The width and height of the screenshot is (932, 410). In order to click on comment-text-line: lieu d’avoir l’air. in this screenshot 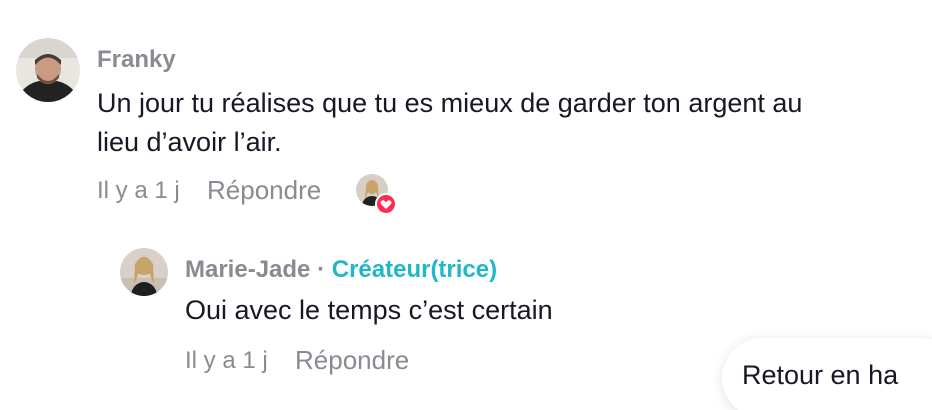, I will do `click(189, 142)`.